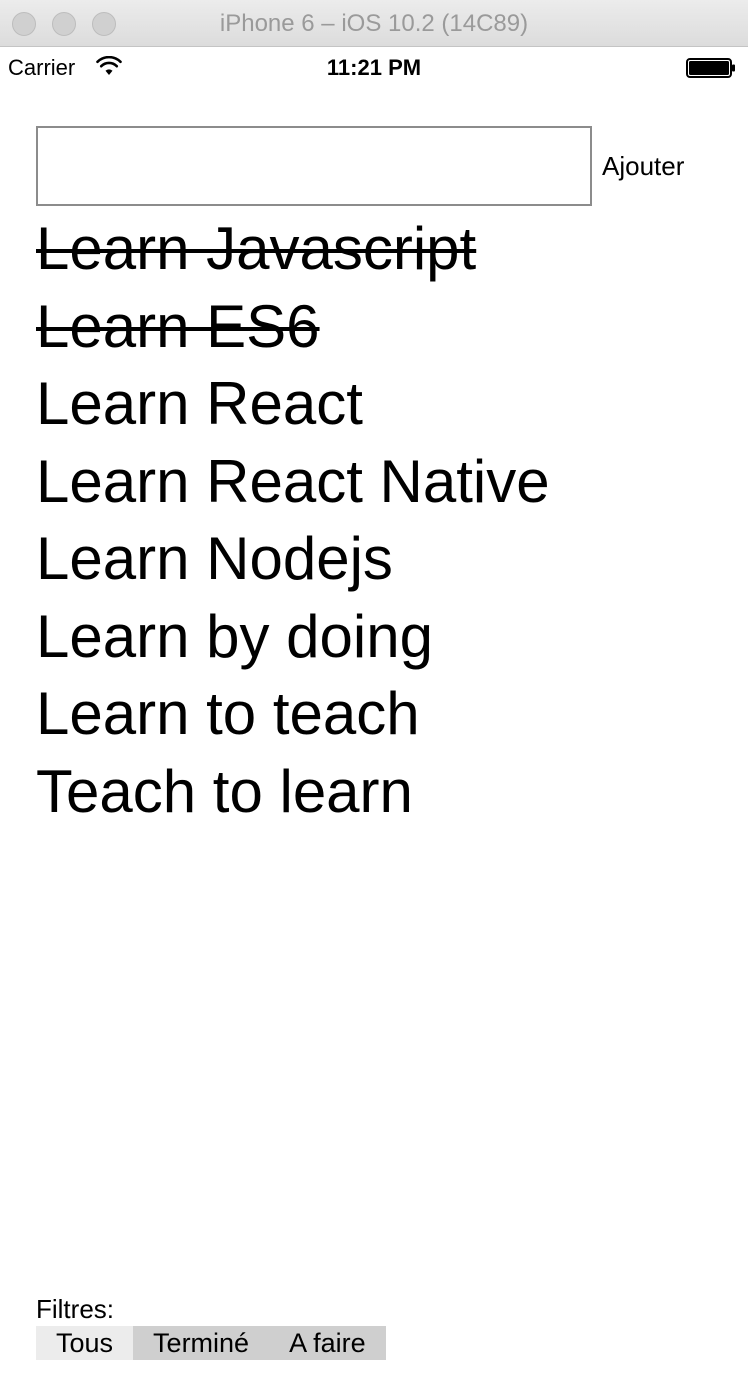  Describe the element at coordinates (293, 404) in the screenshot. I see `todo-item: Learn React` at that location.